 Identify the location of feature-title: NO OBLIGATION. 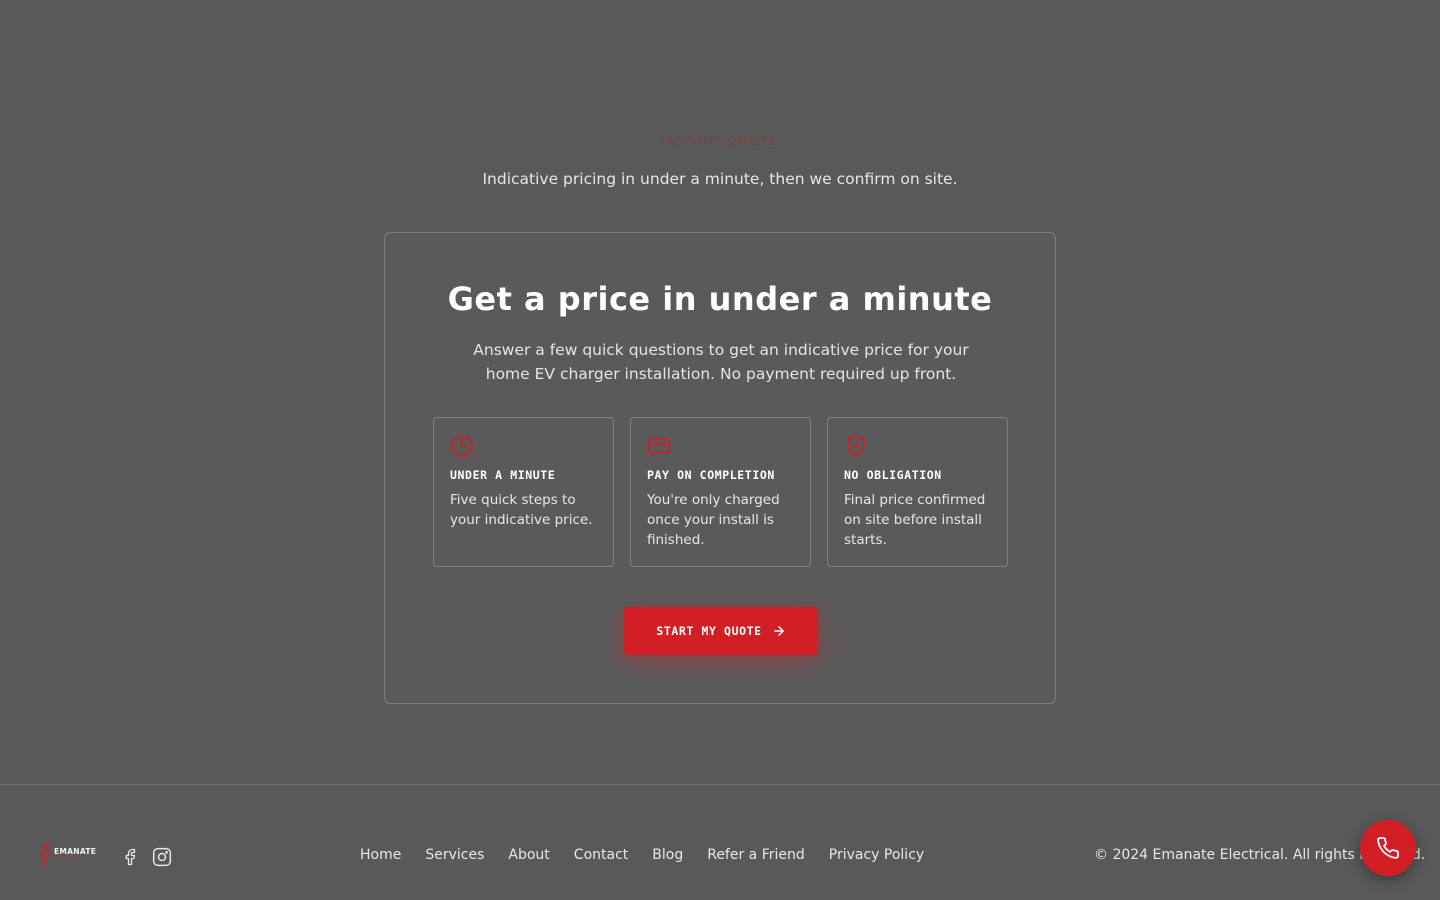
(893, 475).